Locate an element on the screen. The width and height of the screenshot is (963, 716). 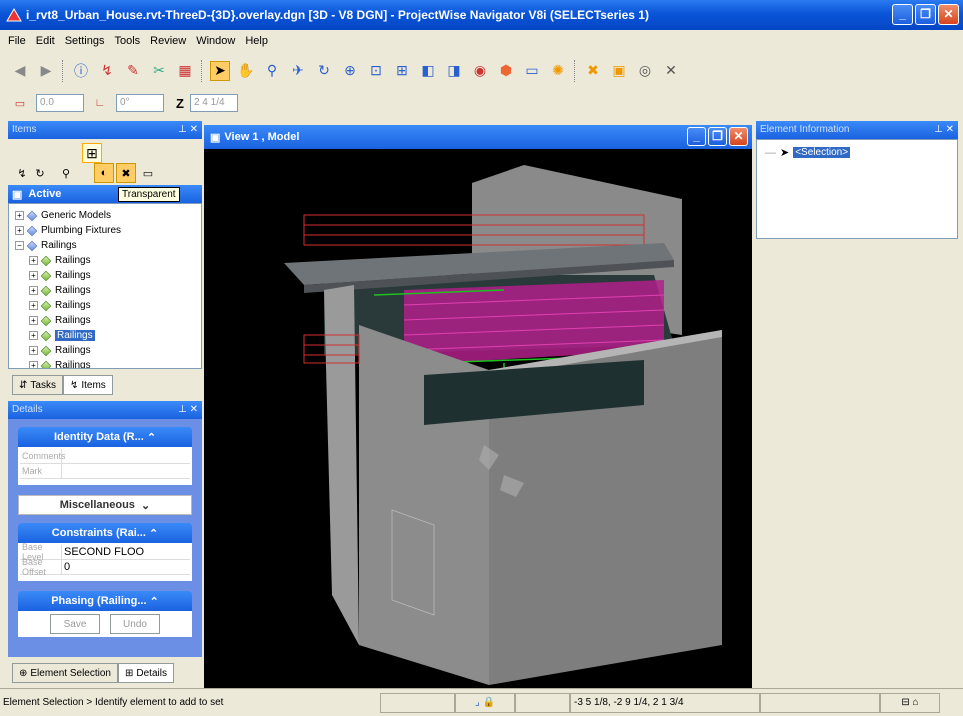
z-label: Z is located at coordinates (180, 103).